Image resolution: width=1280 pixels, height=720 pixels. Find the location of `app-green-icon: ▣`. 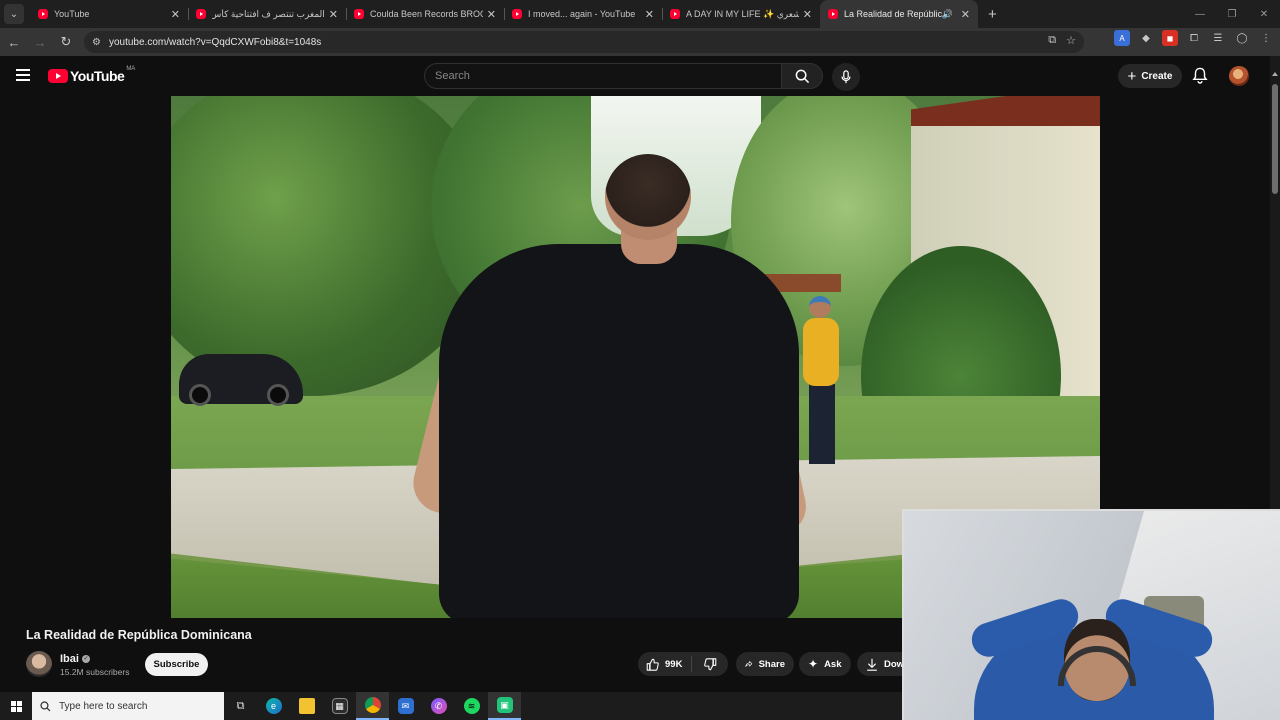

app-green-icon: ▣ is located at coordinates (504, 706).